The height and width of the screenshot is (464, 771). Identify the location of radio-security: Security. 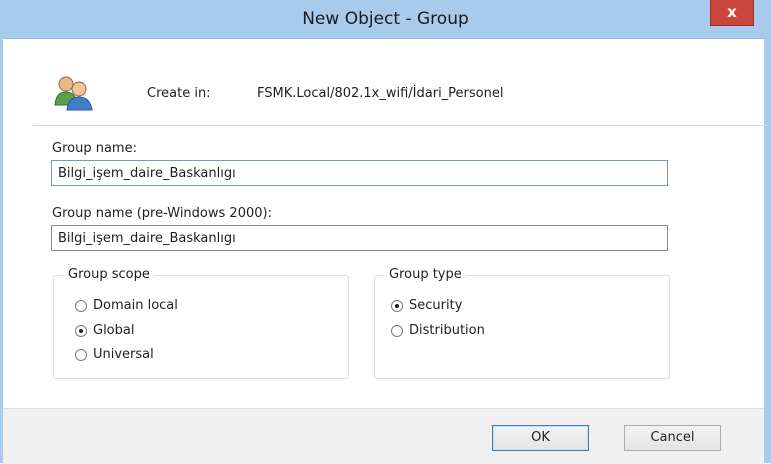
(426, 305).